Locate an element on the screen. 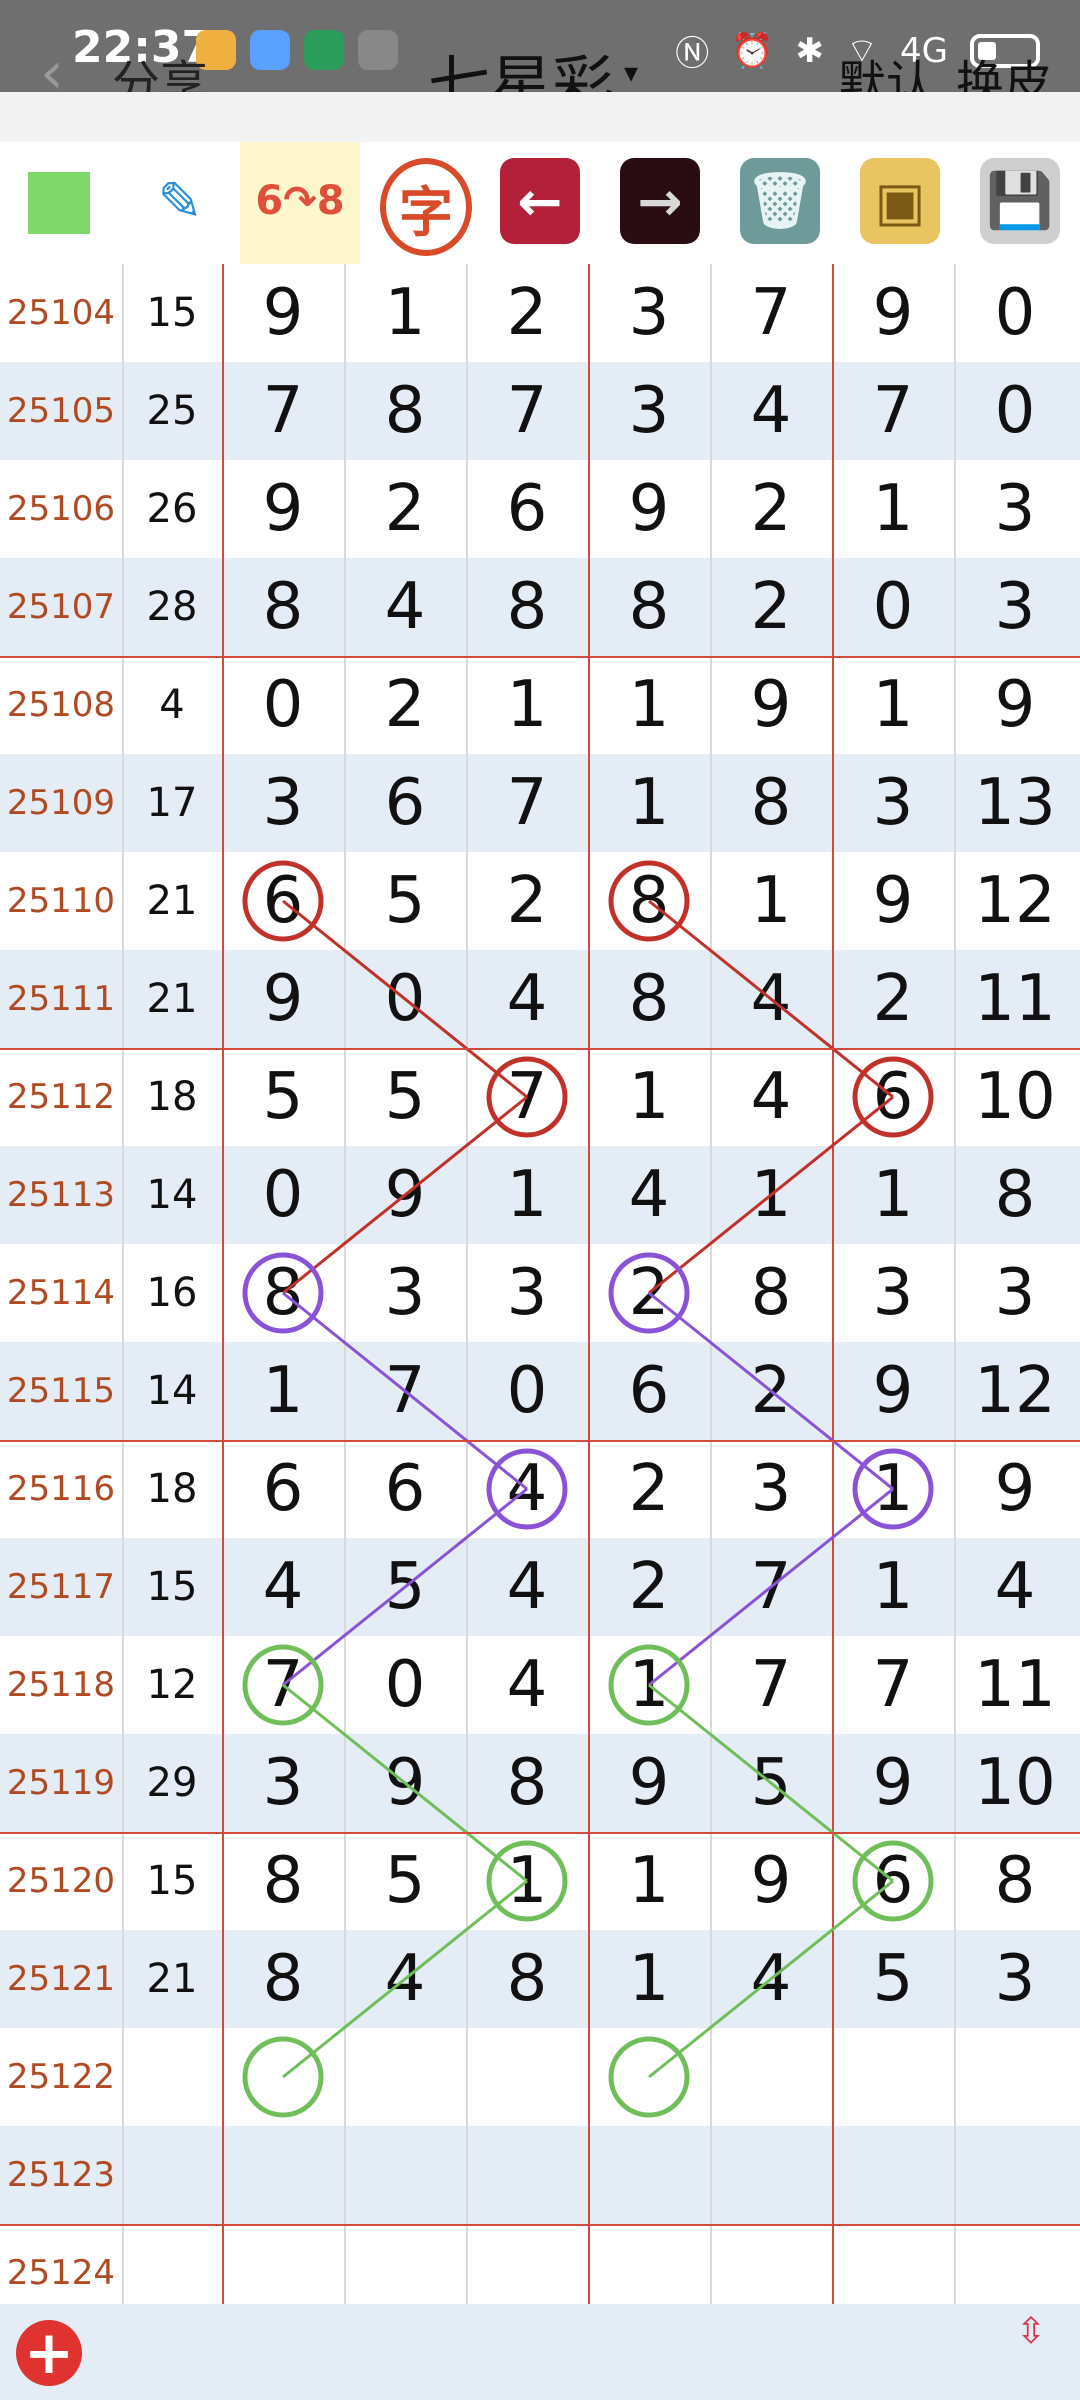  tool-delete: 🗑 is located at coordinates (780, 203).